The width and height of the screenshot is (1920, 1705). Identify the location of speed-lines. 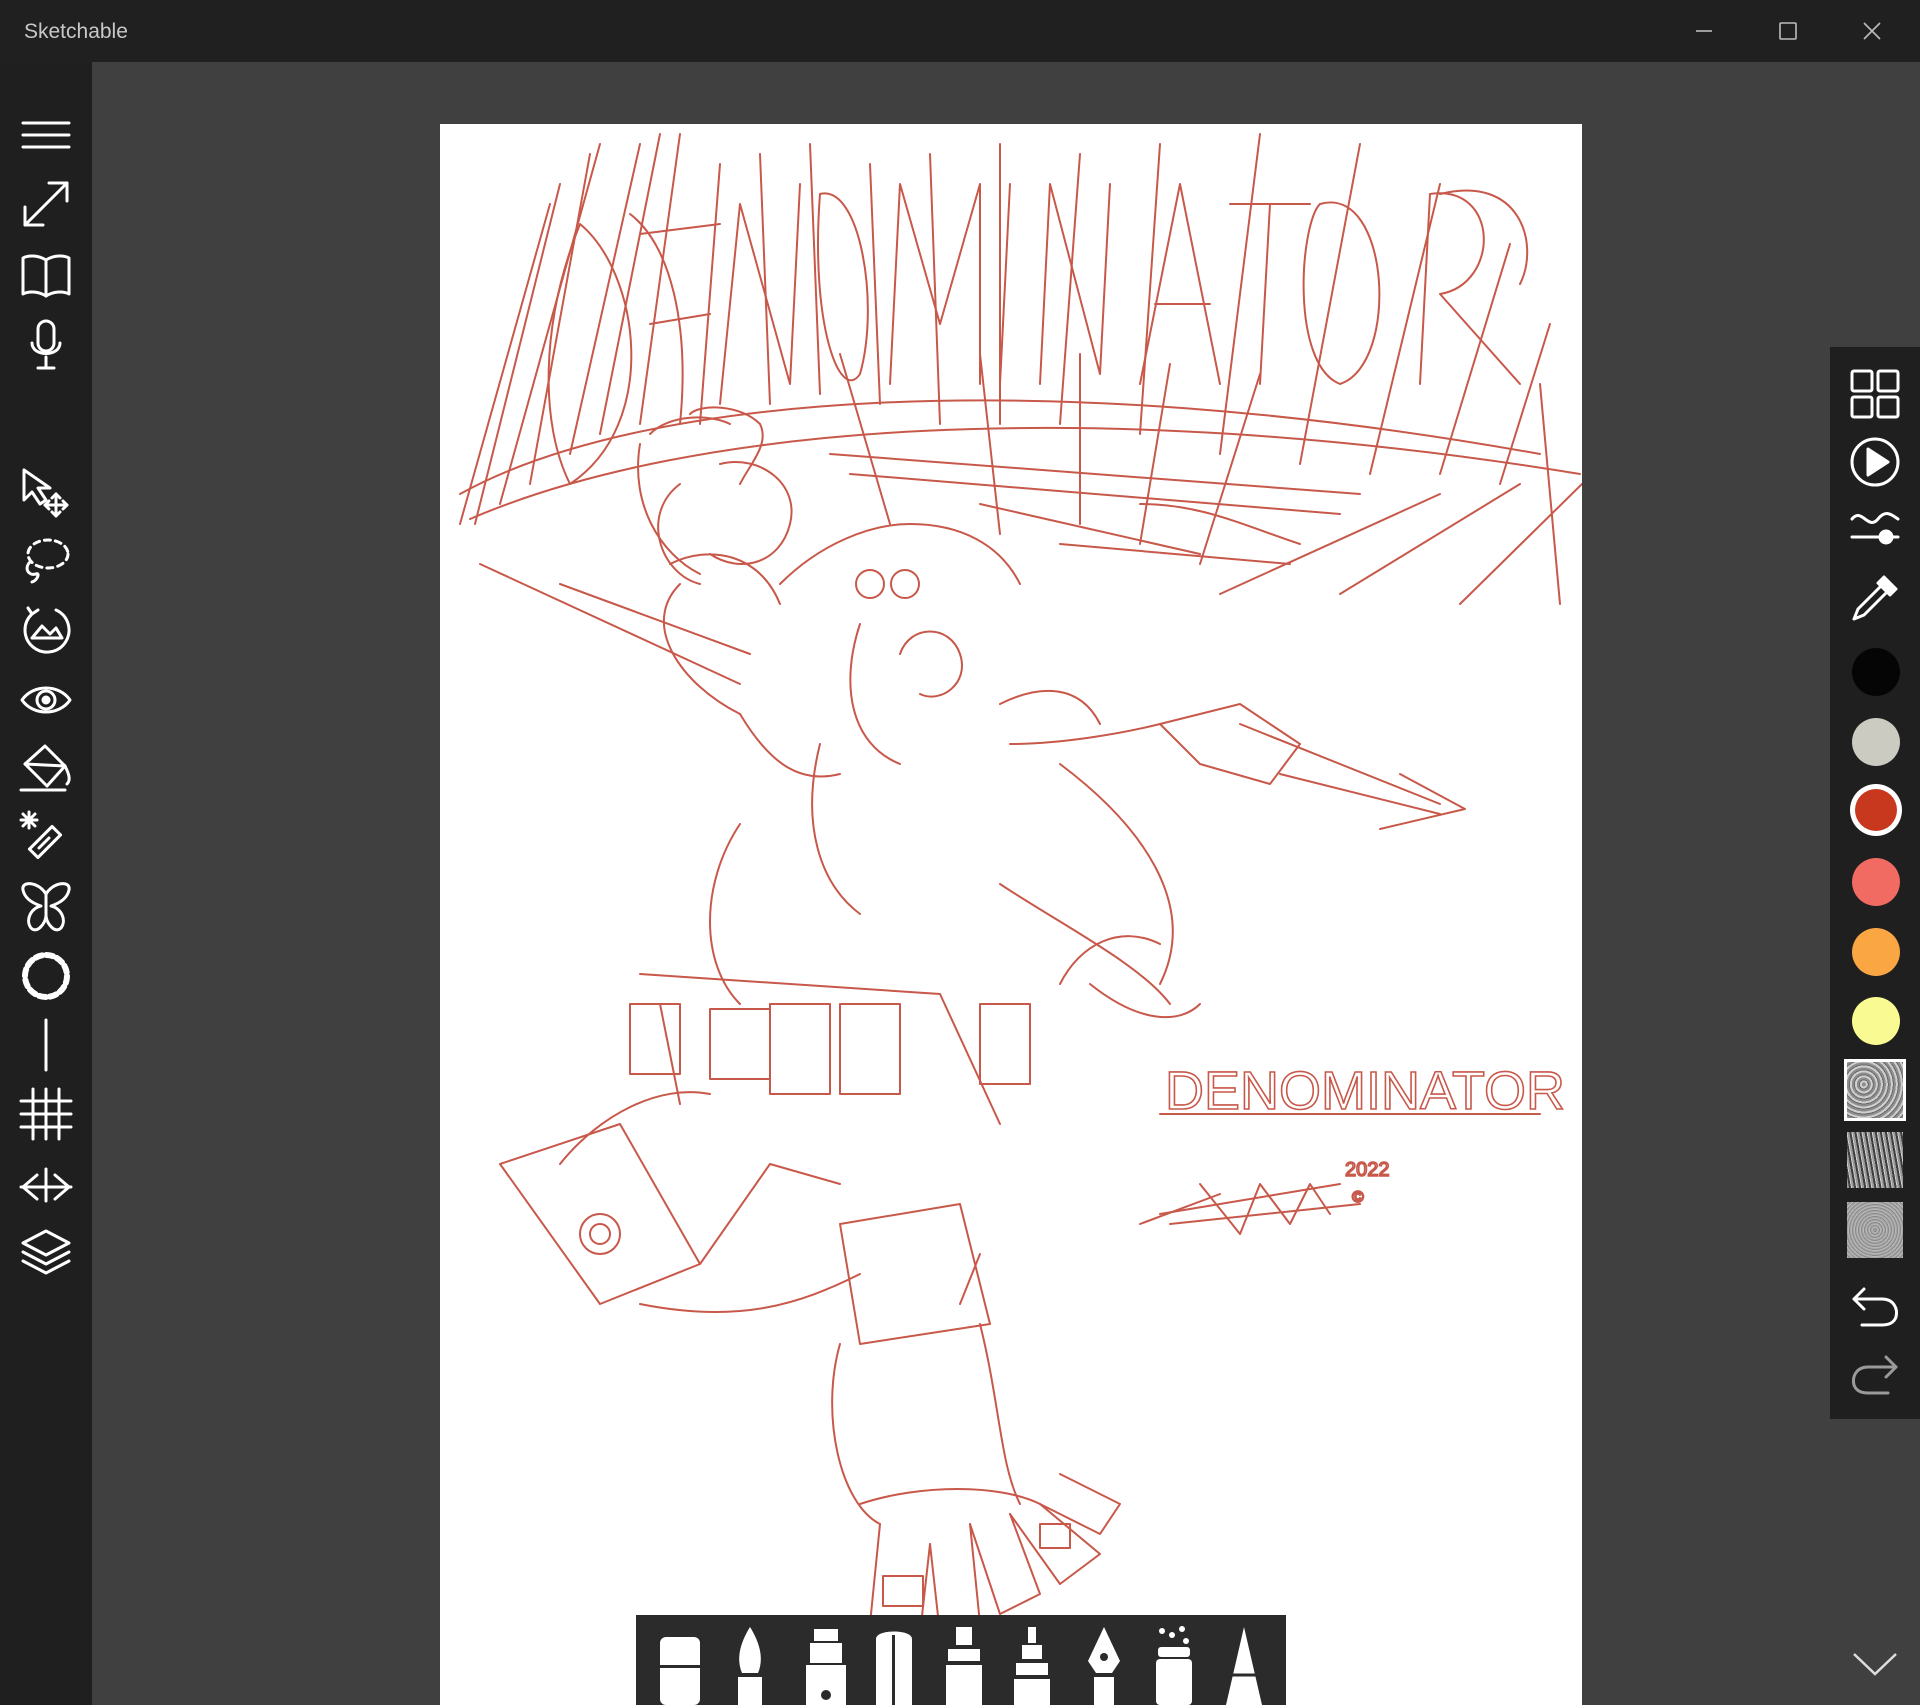
(1095, 509).